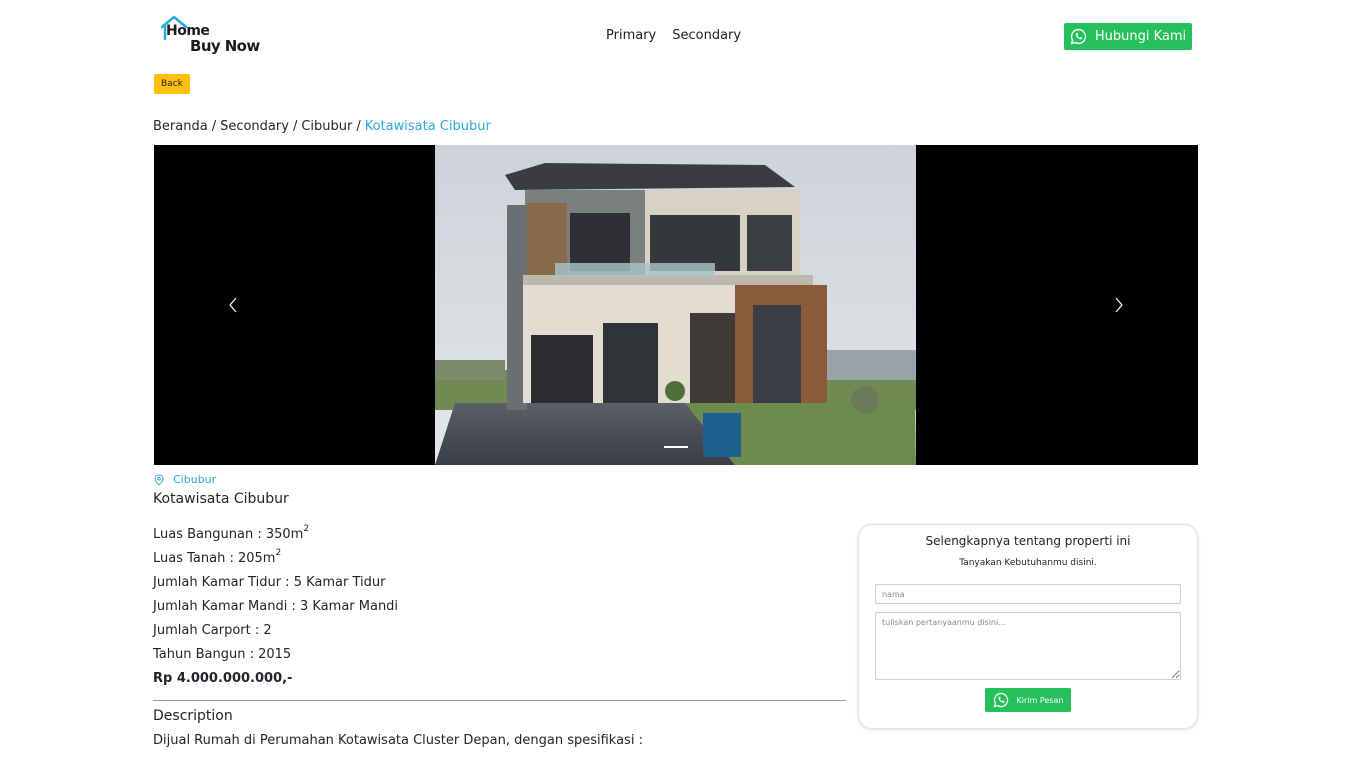 The width and height of the screenshot is (1350, 768). I want to click on breadcrumb-item-secondary: Secondary, so click(254, 126).